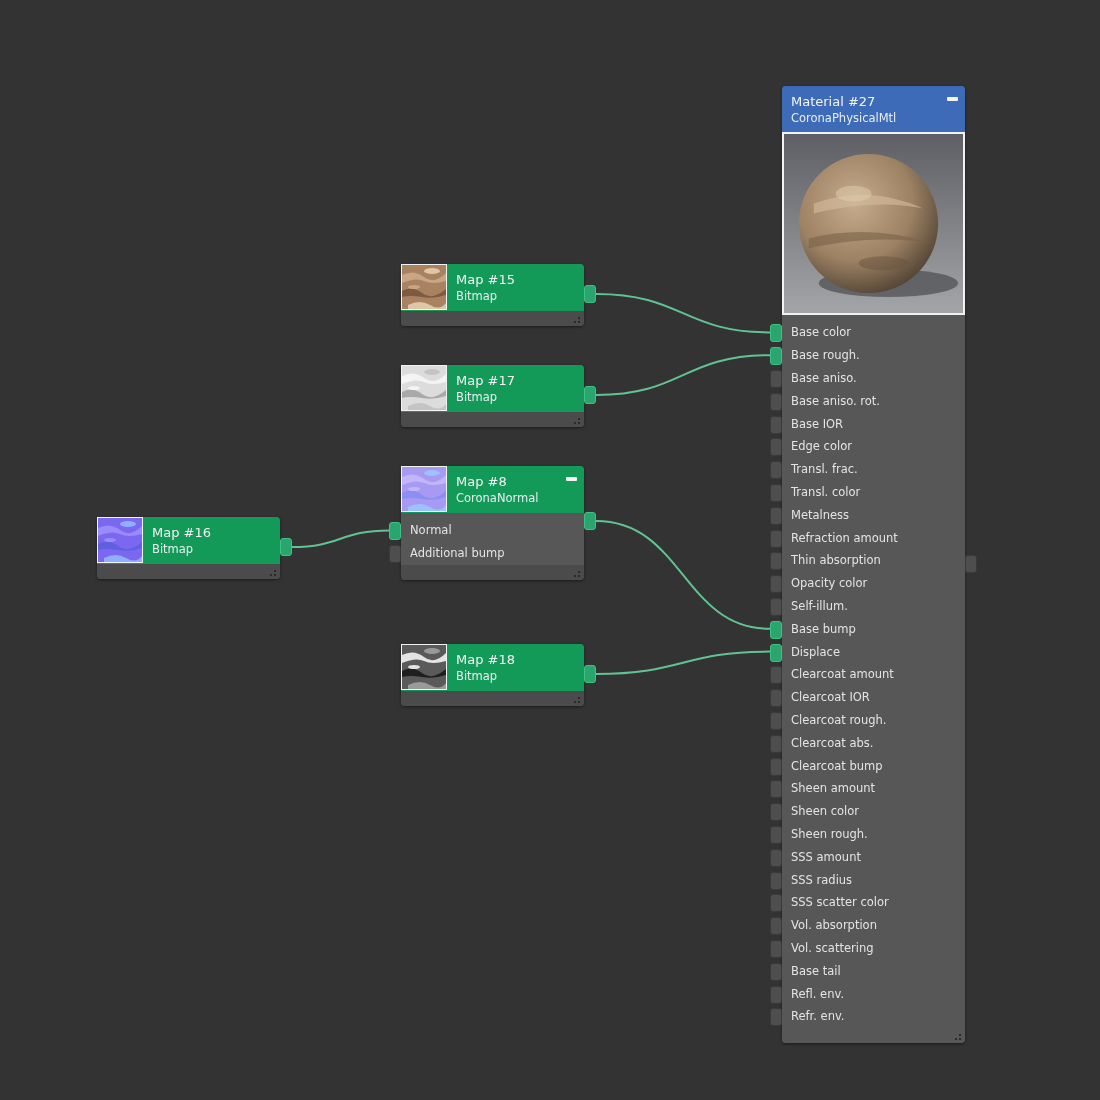 The image size is (1100, 1100). Describe the element at coordinates (492, 287) in the screenshot. I see `node-header: Map #15 Bitmap` at that location.